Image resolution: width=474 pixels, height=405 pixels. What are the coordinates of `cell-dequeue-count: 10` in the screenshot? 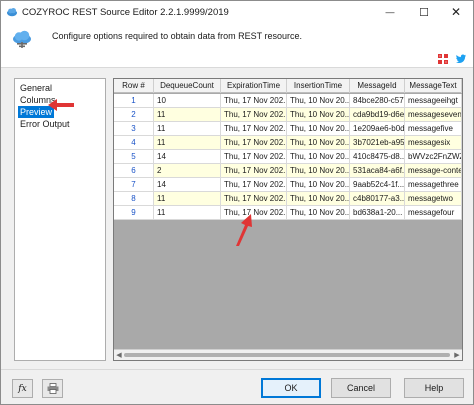 It's located at (187, 101).